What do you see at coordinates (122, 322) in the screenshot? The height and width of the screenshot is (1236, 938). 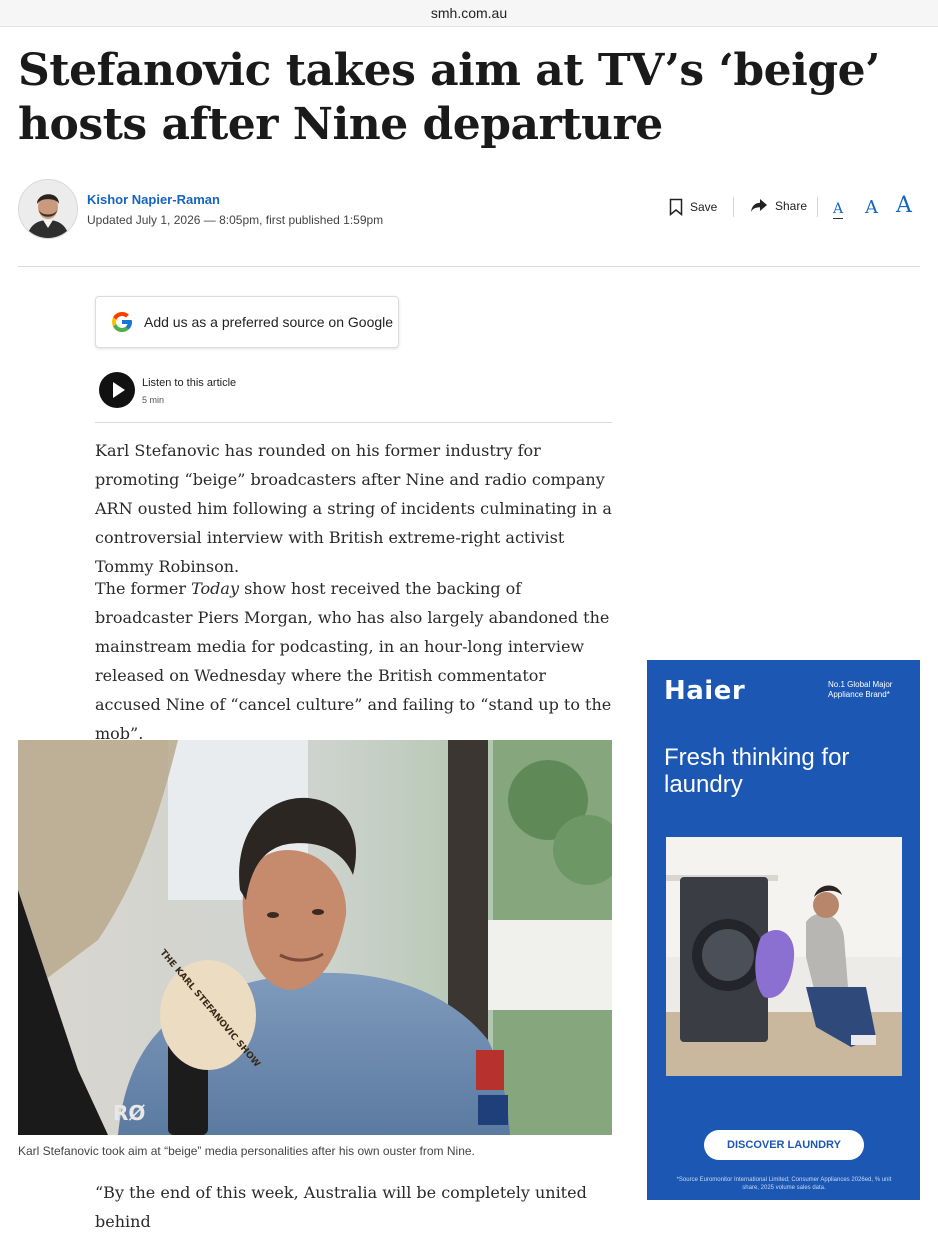 I see `google-g-icon` at bounding box center [122, 322].